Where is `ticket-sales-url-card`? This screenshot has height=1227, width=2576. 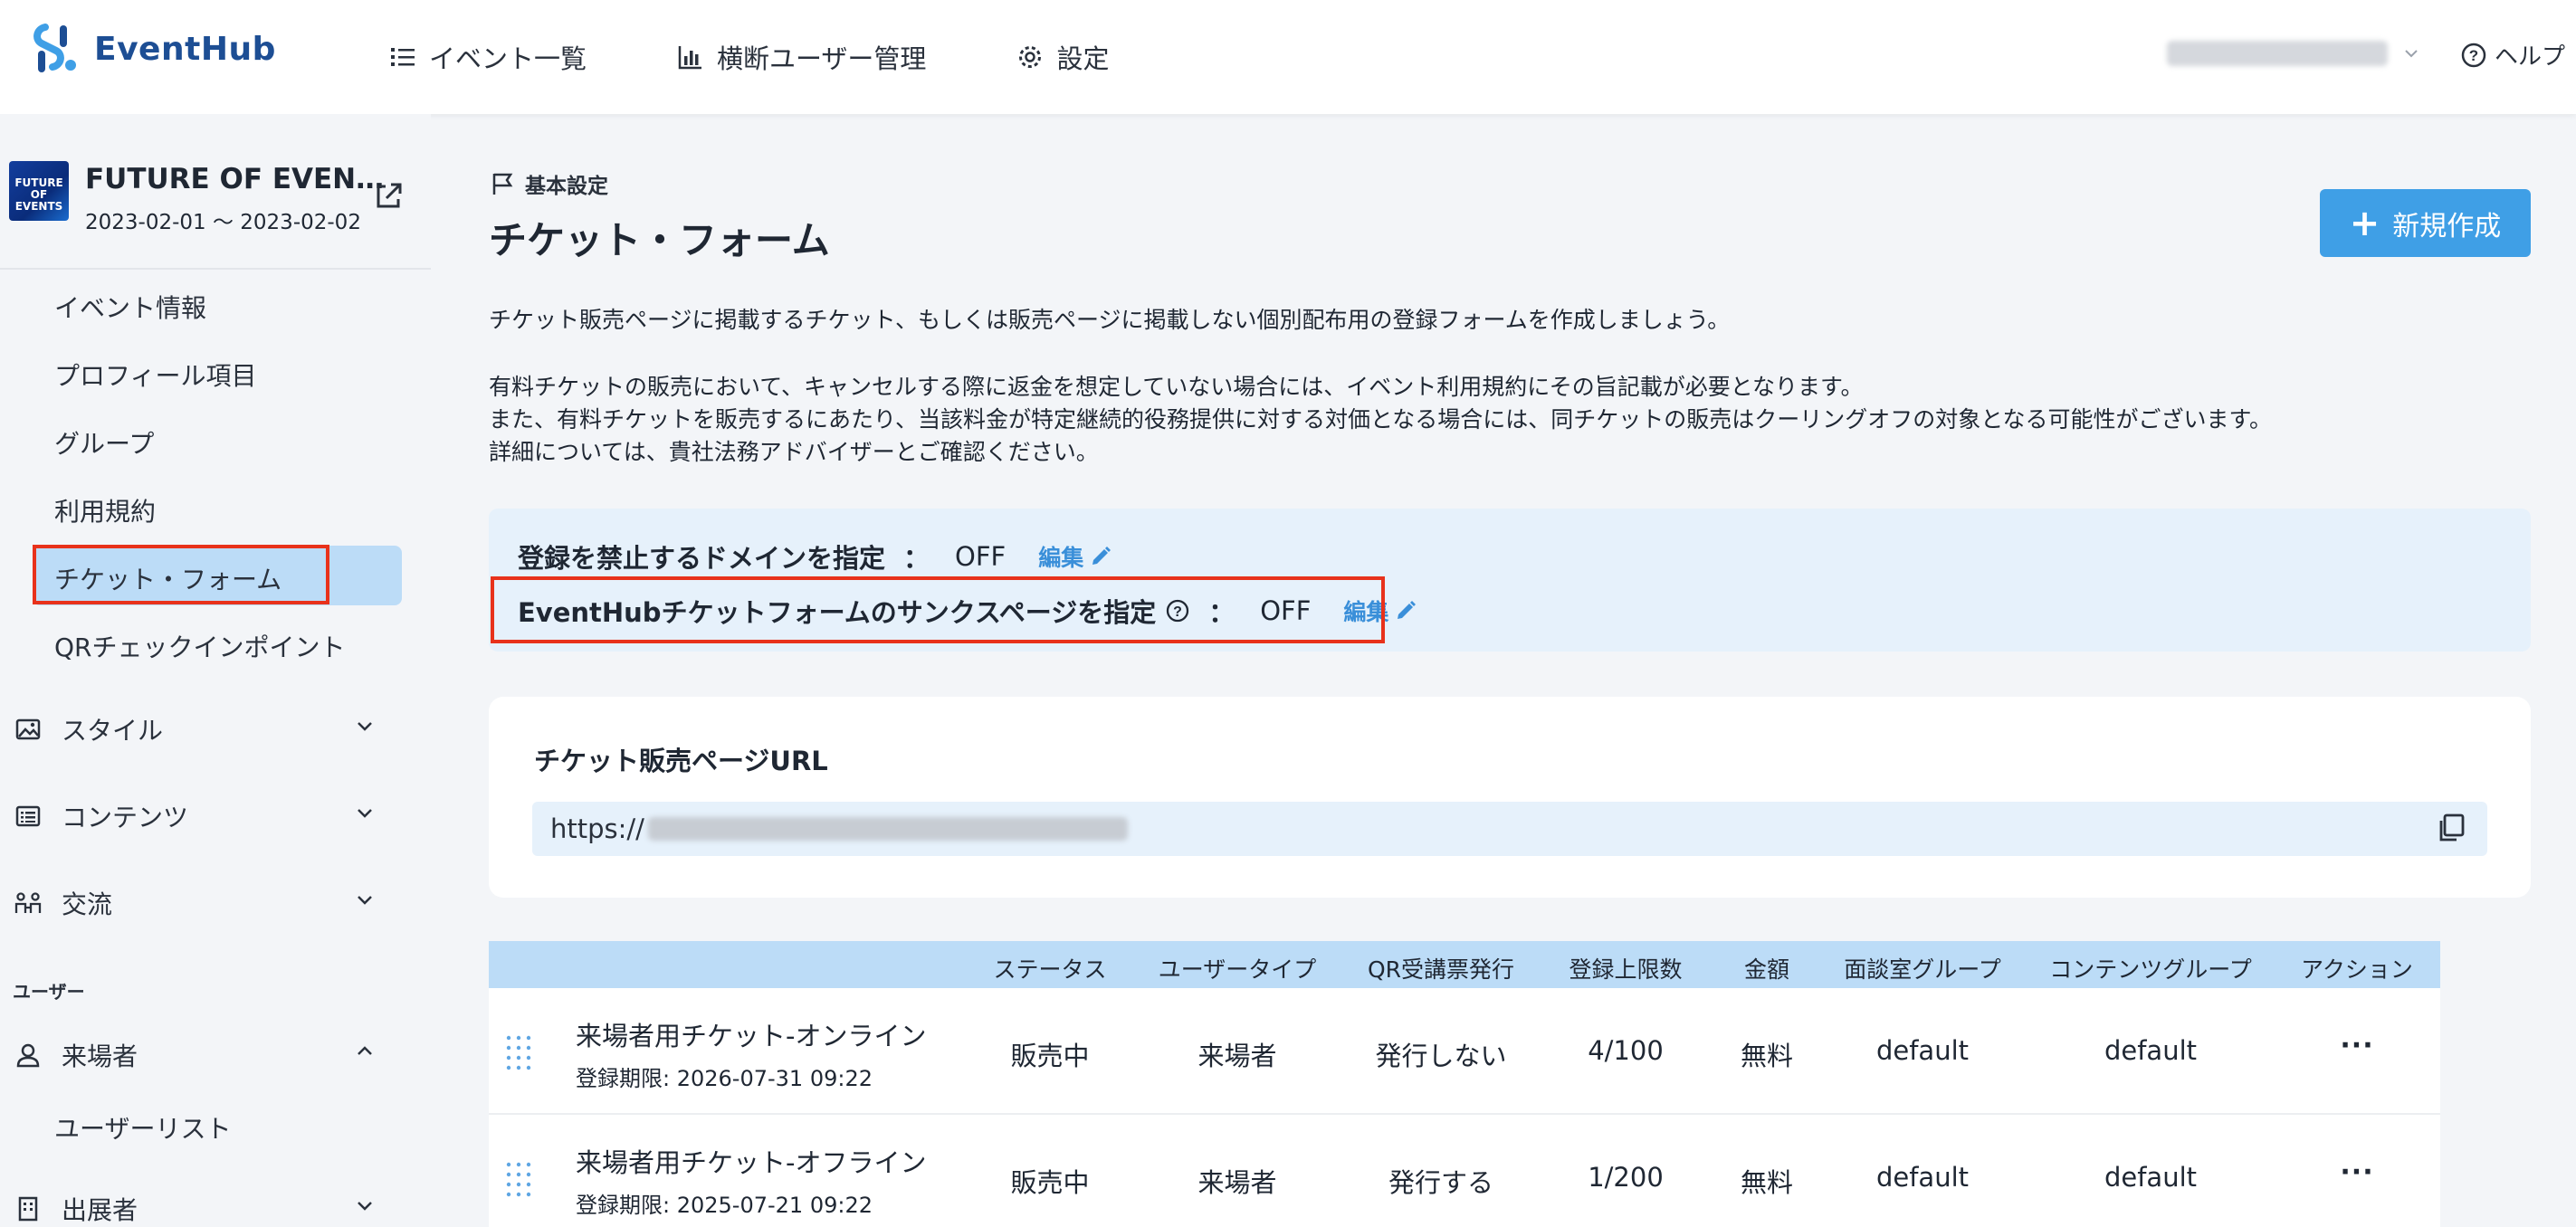 ticket-sales-url-card is located at coordinates (1510, 797).